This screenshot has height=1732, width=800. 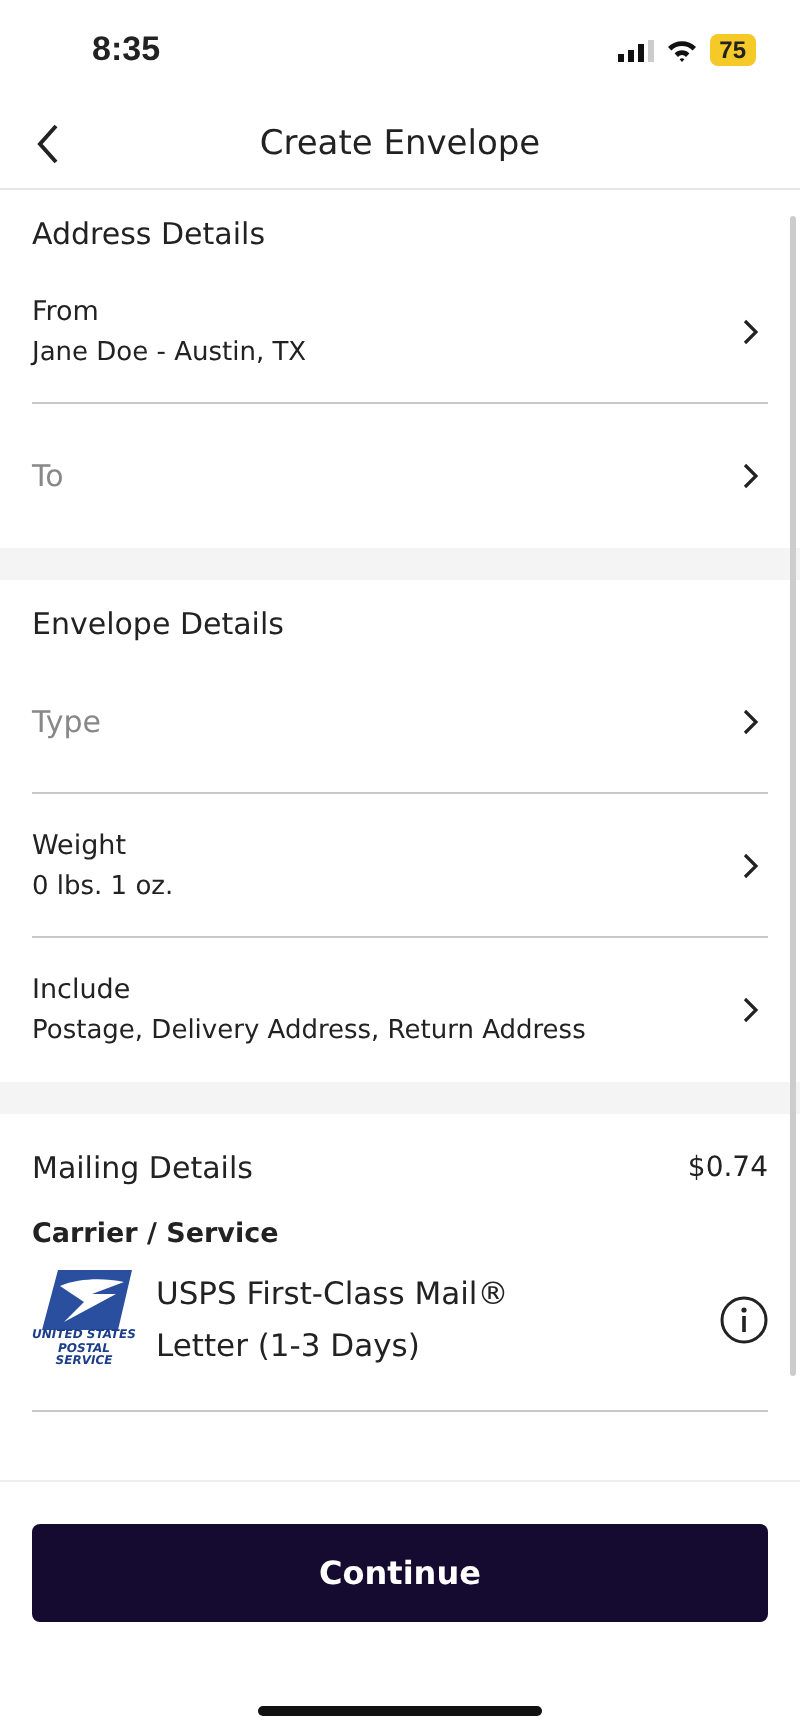 I want to click on row-value: 0 lbs. 1 oz., so click(x=103, y=886).